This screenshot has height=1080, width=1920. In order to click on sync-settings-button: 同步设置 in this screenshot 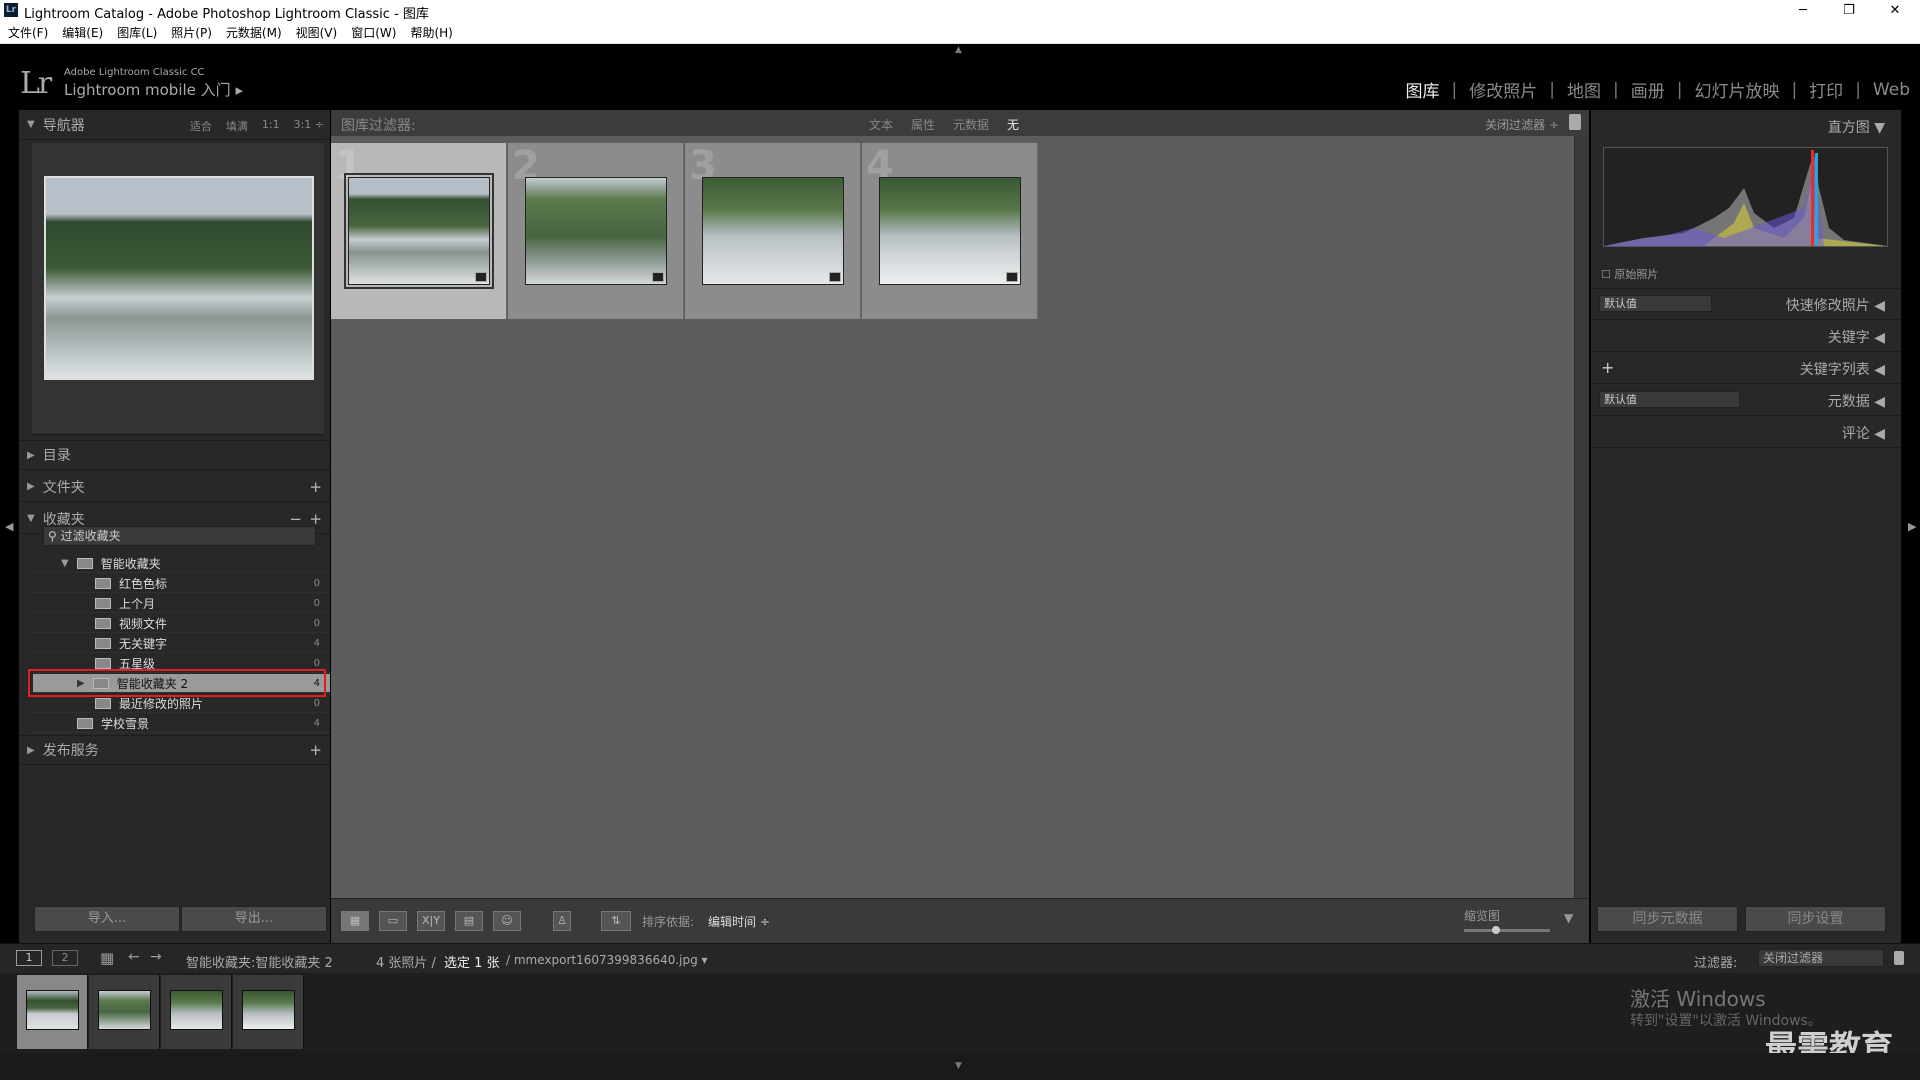, I will do `click(1815, 919)`.